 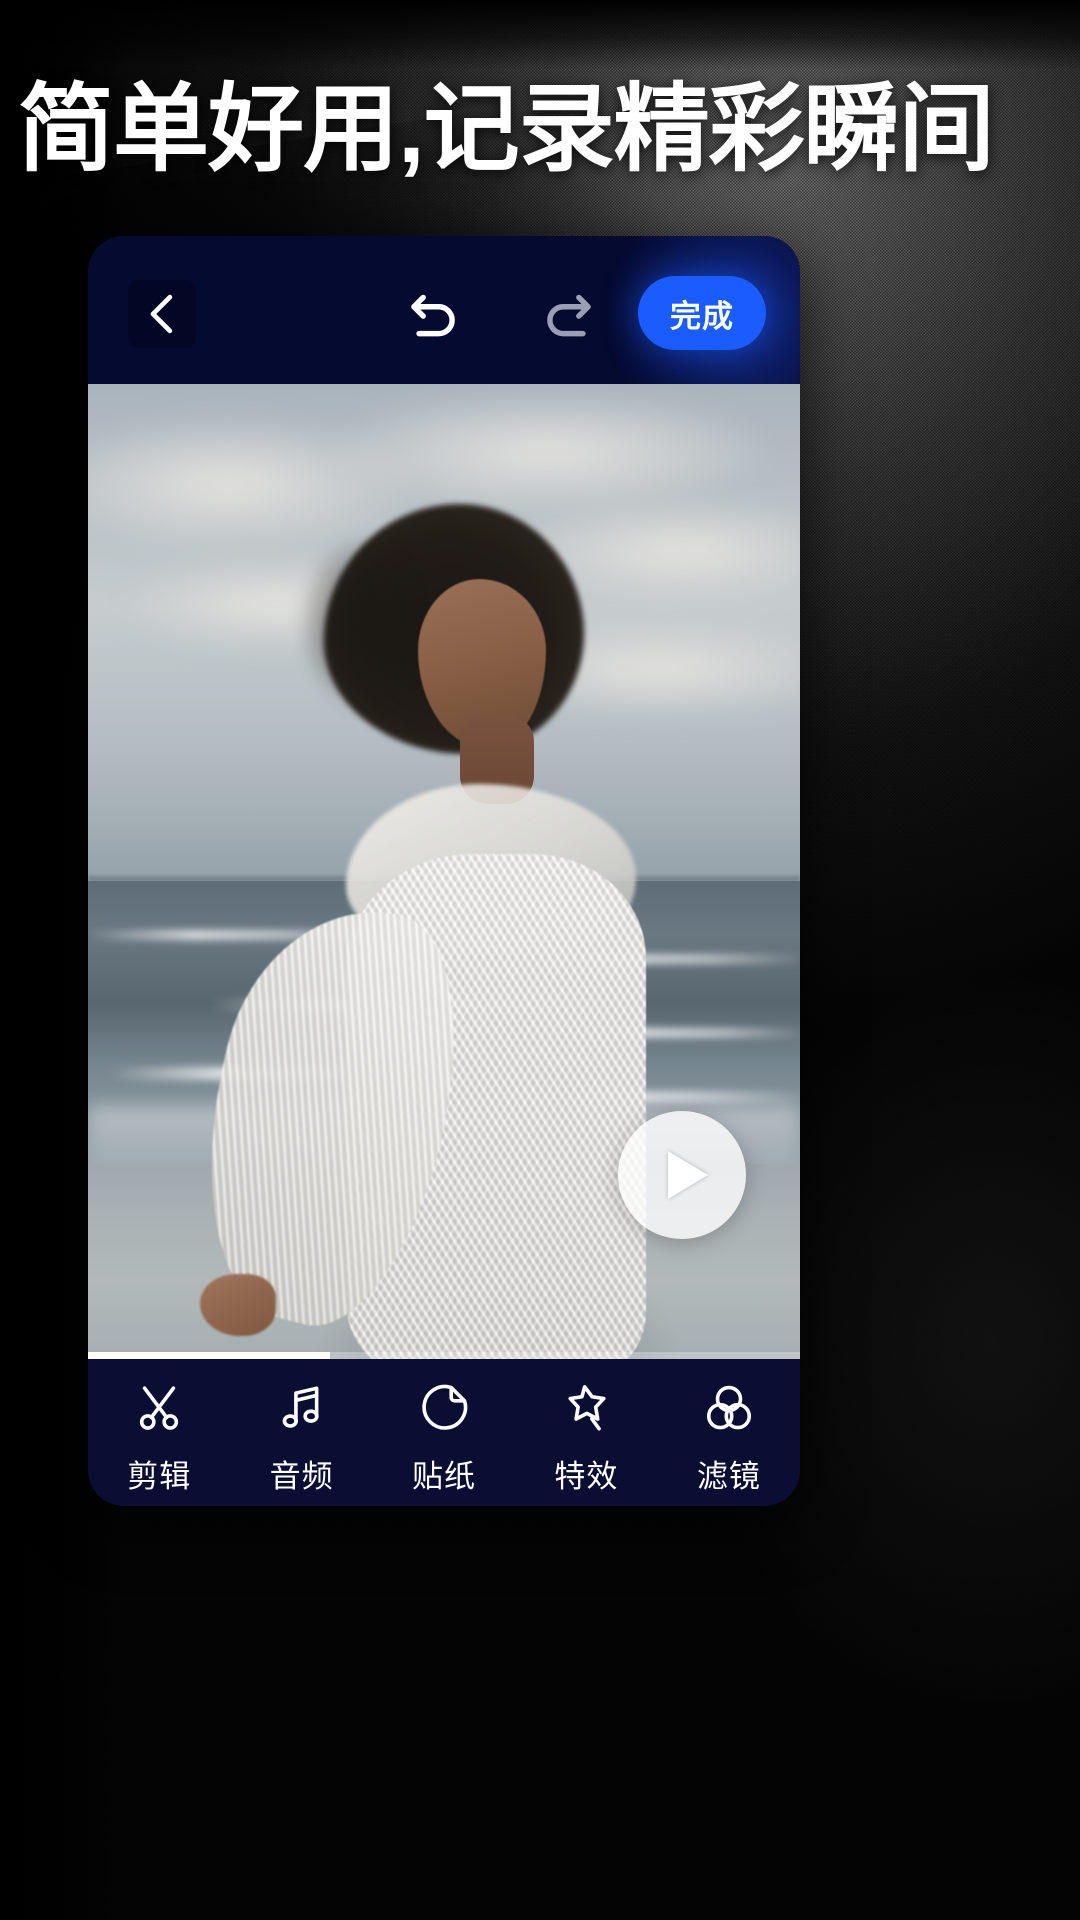 I want to click on filter-circles-icon, so click(x=728, y=1407).